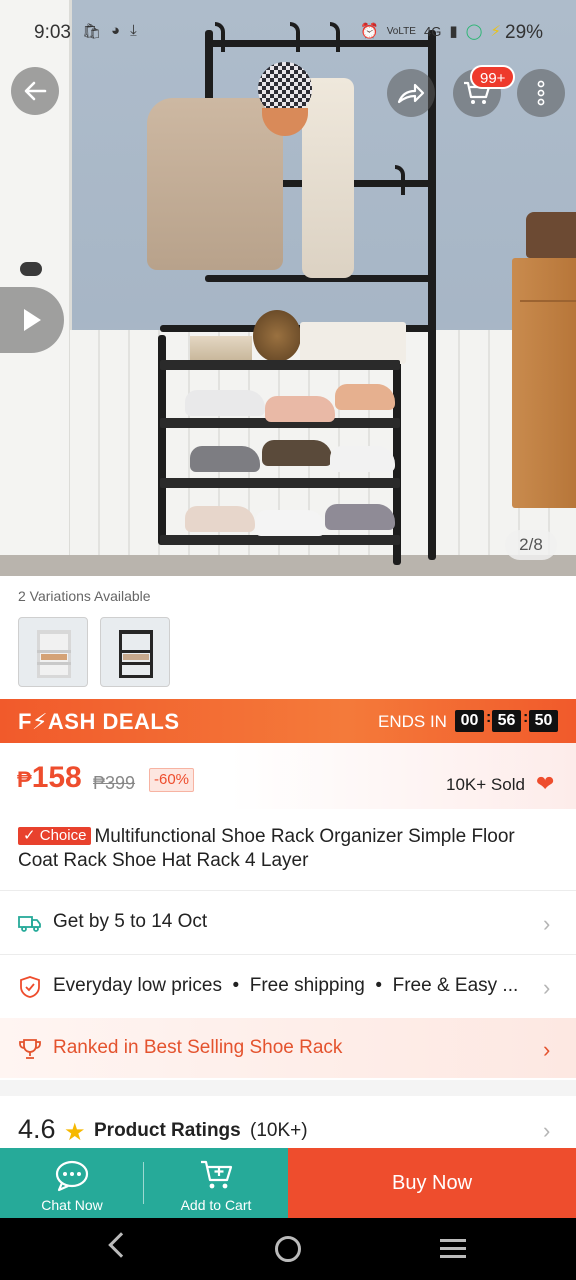 The image size is (576, 1280). What do you see at coordinates (167, 1130) in the screenshot?
I see `ratings-label: Product Ratings` at bounding box center [167, 1130].